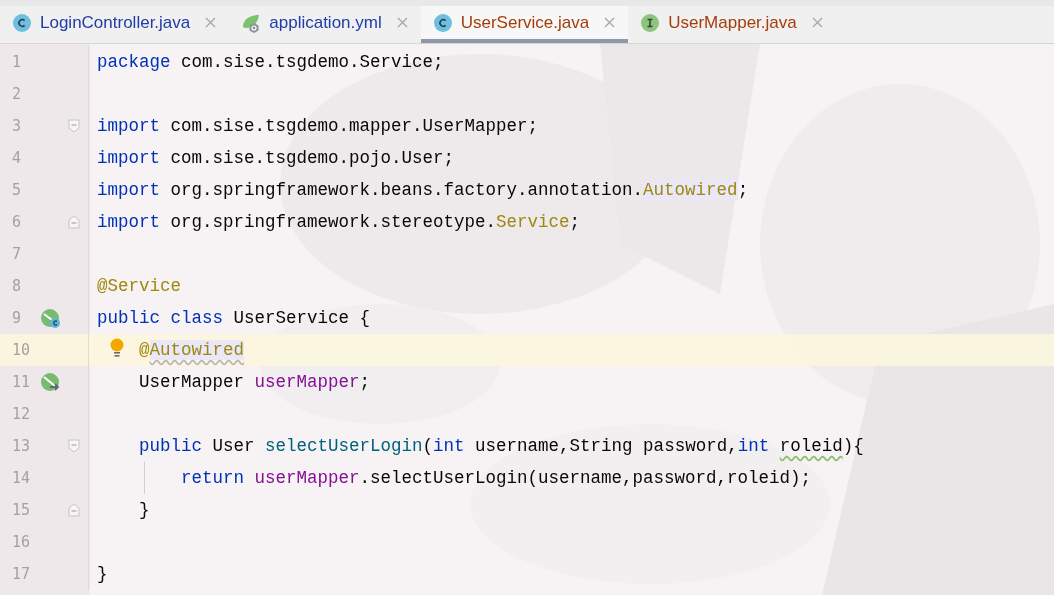 The width and height of the screenshot is (1054, 595). Describe the element at coordinates (732, 24) in the screenshot. I see `editor-tab: UserMapper.java` at that location.